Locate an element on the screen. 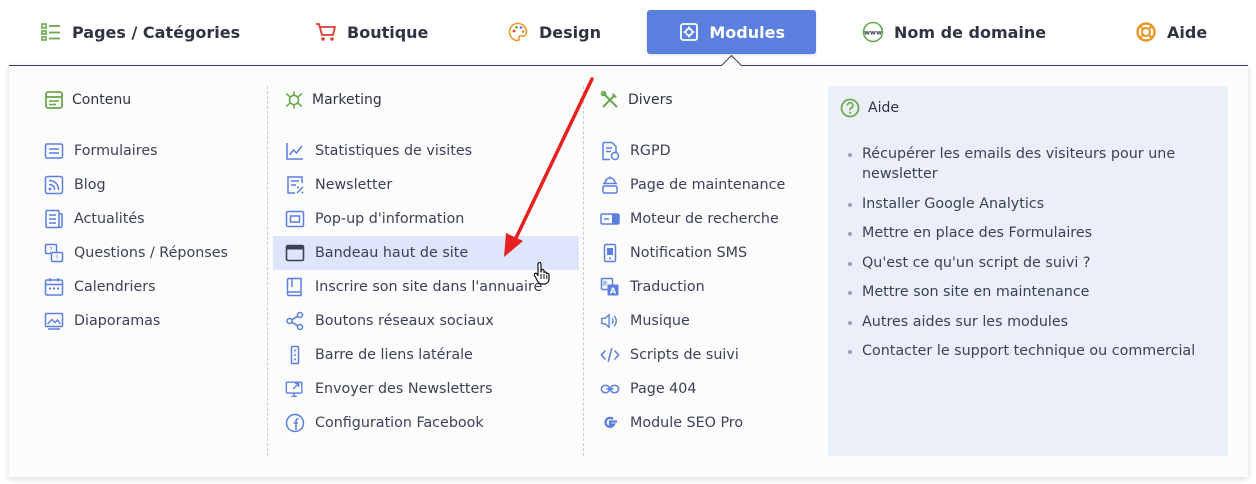 The height and width of the screenshot is (484, 1256). menu-item-scripts-de-suivi: Scripts de suivi is located at coordinates (707, 355).